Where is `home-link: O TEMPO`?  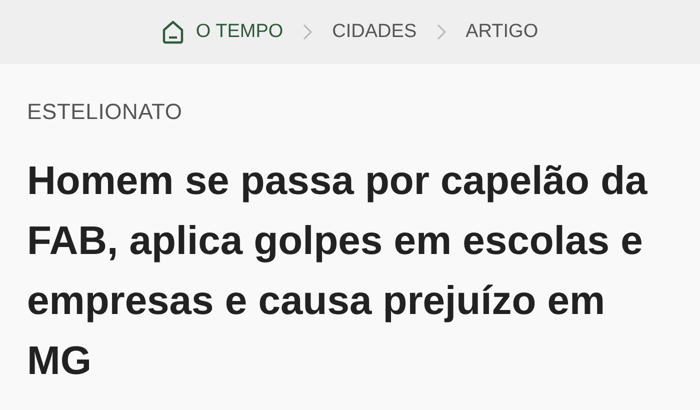
home-link: O TEMPO is located at coordinates (223, 32).